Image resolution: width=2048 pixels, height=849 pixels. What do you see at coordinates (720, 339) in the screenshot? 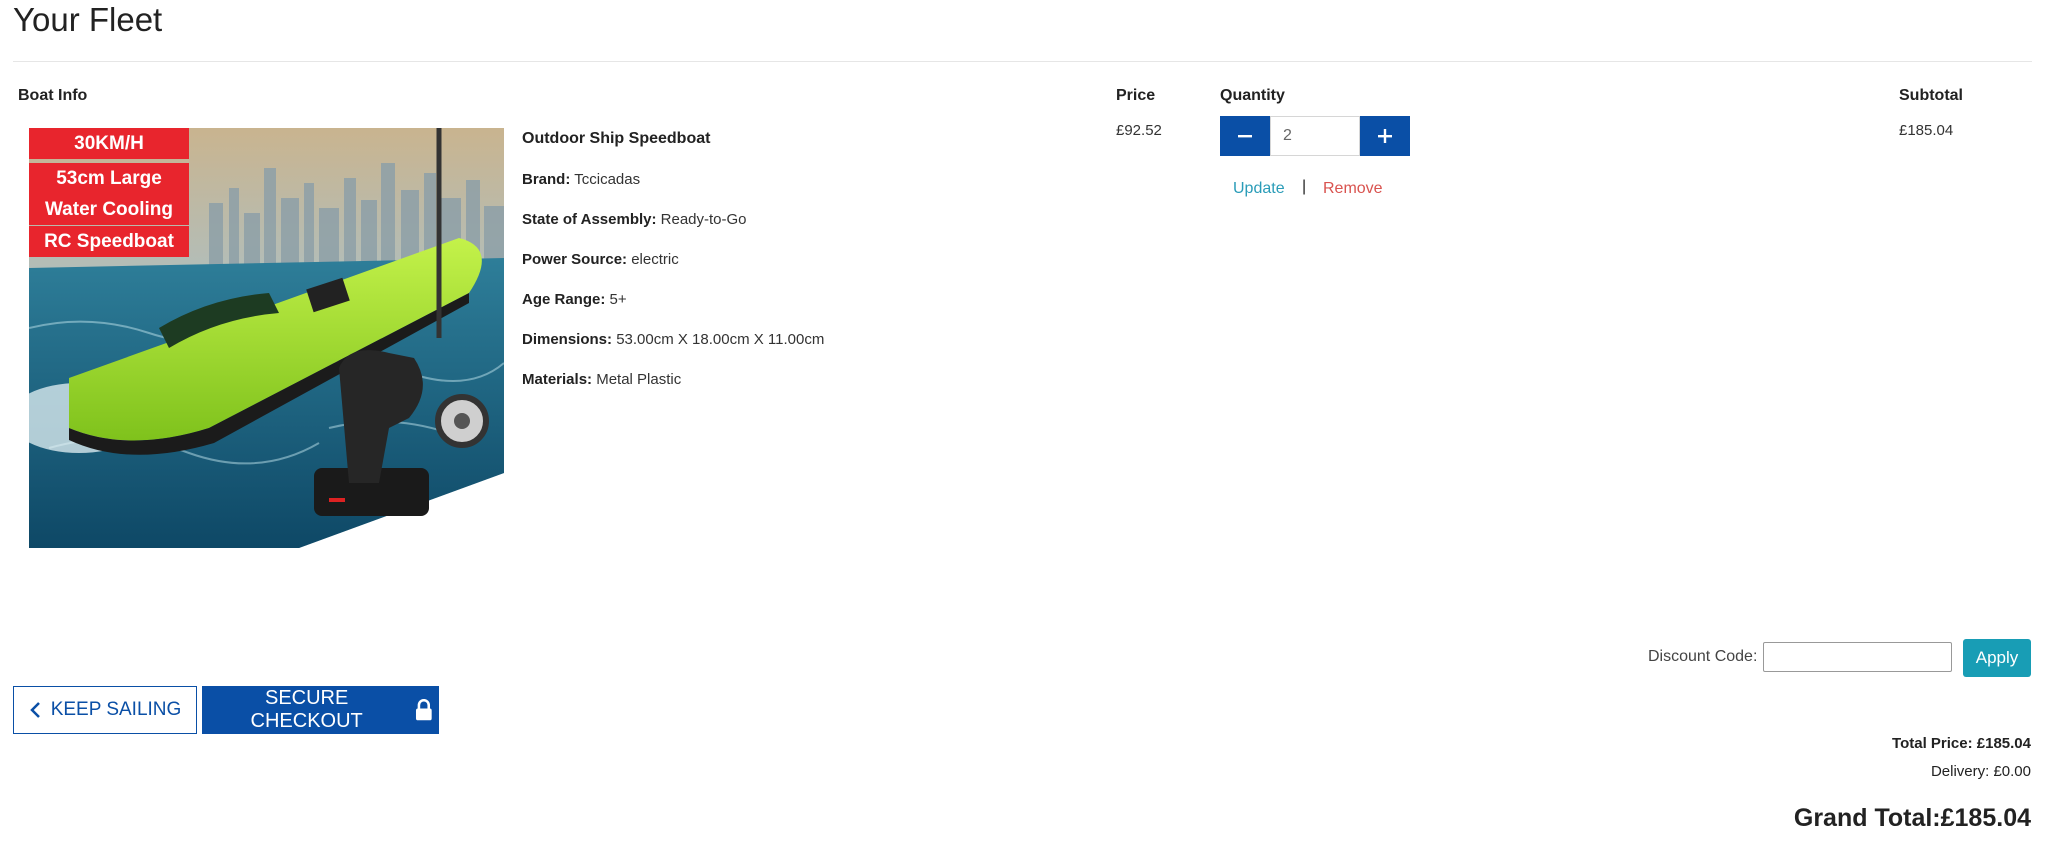
I see `attribute-value: 53.00cm X 18.00cm X 11.00cm` at bounding box center [720, 339].